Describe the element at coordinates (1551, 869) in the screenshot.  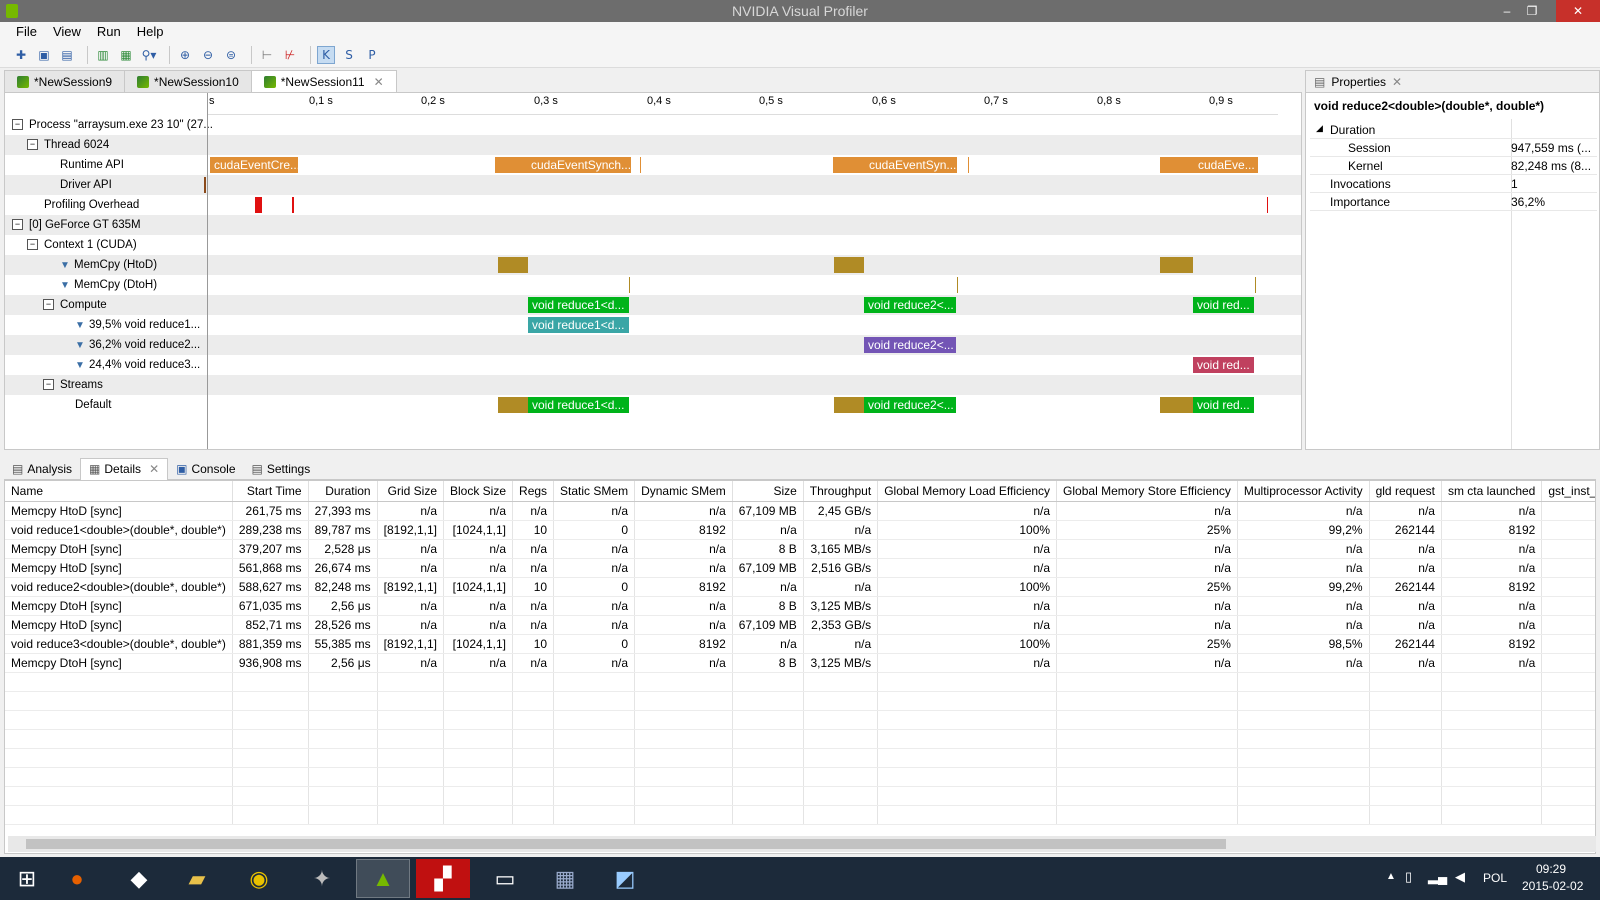
I see `tray-time: 09:29` at that location.